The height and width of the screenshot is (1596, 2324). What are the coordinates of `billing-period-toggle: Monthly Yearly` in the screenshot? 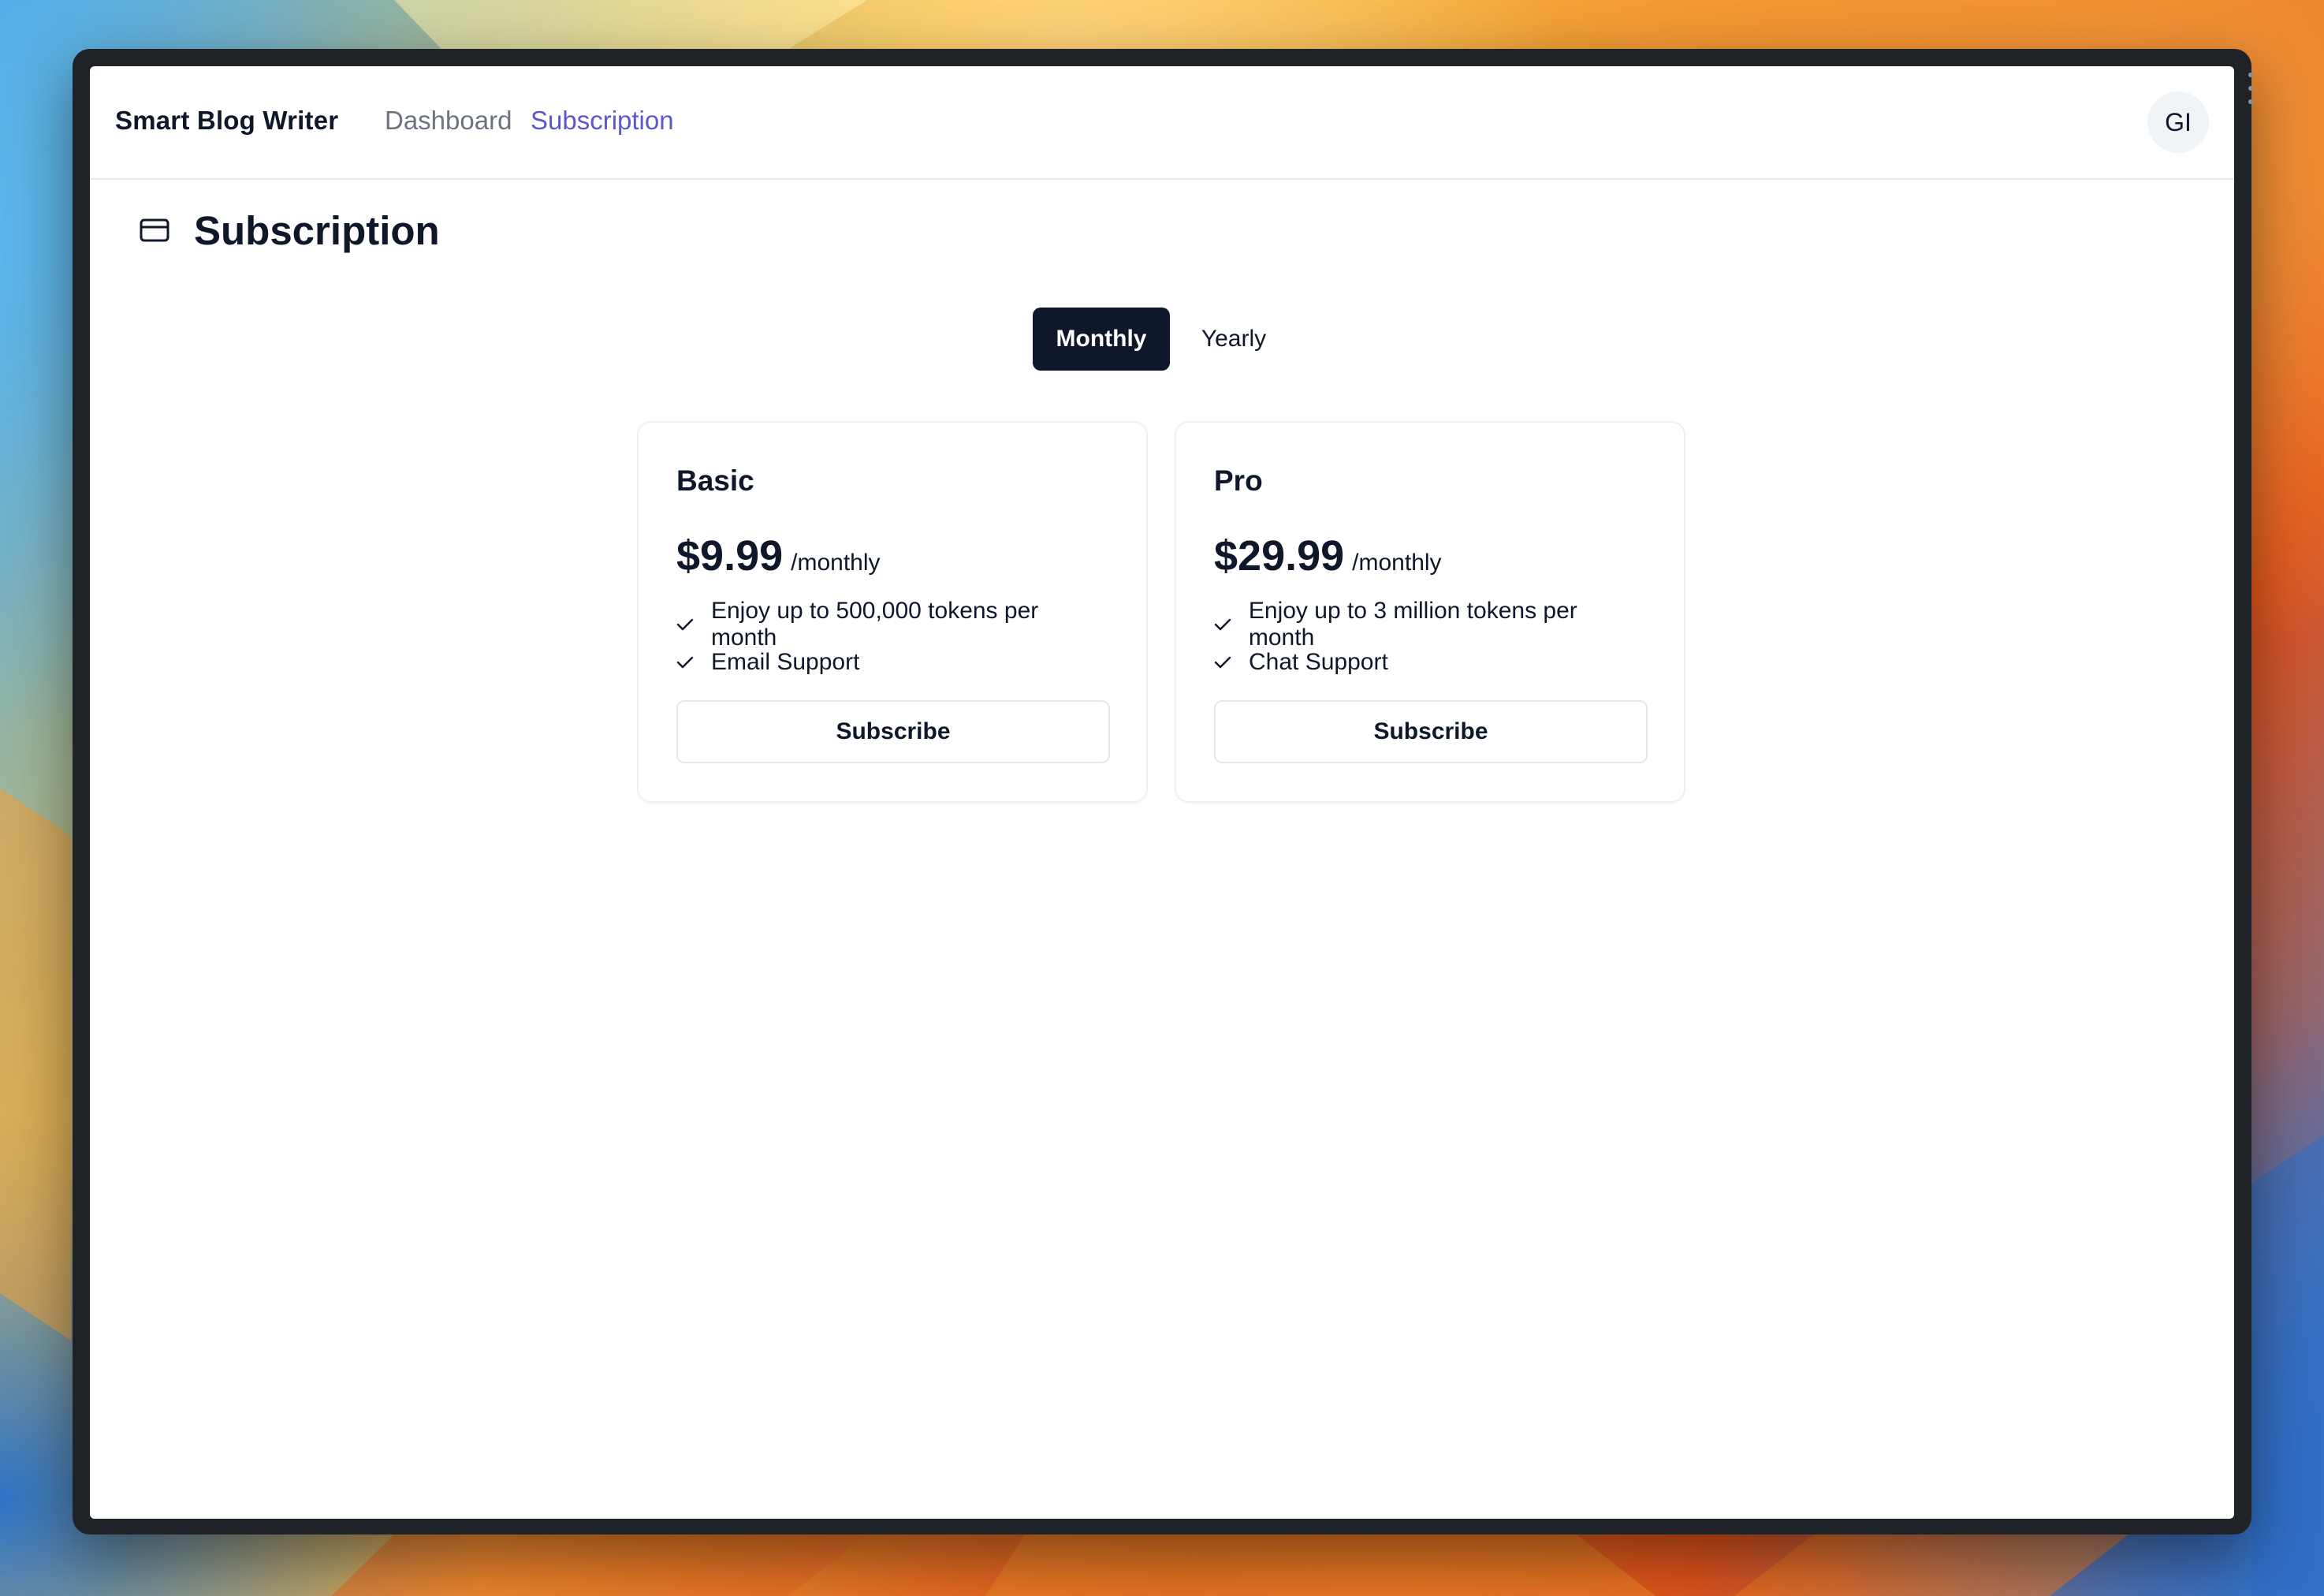 It's located at (1165, 339).